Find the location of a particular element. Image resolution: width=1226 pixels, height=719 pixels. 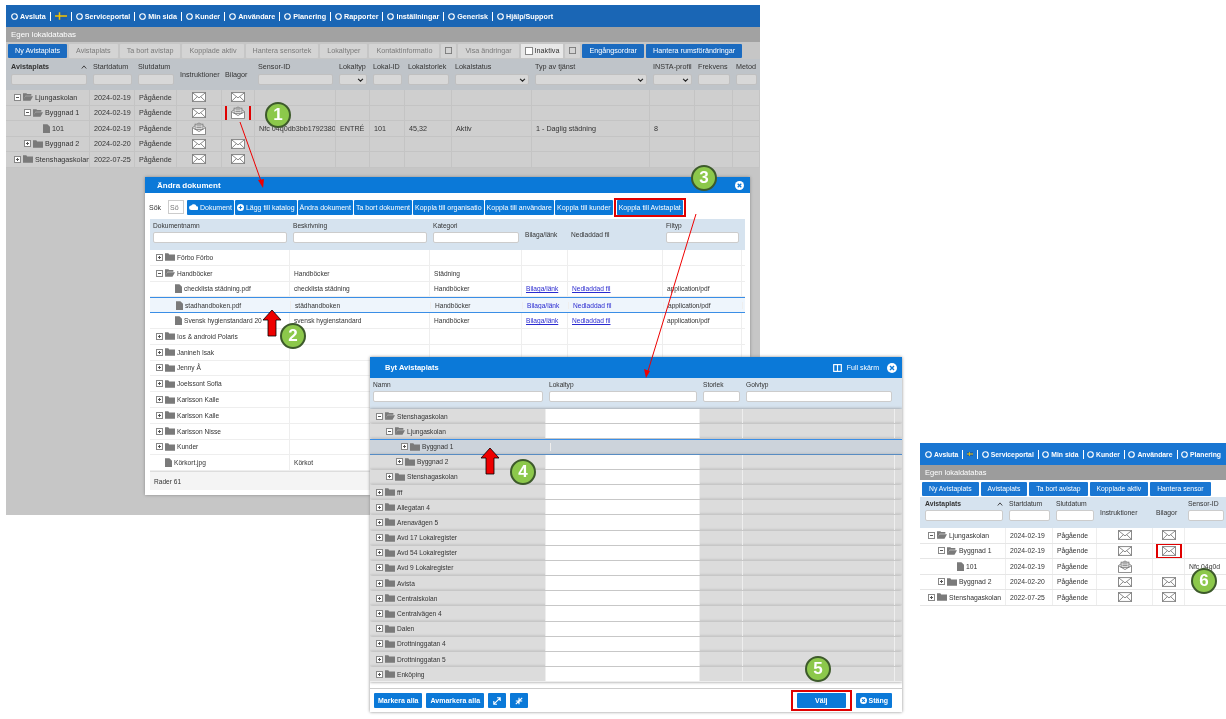

filter-dropdown is located at coordinates (353, 79).